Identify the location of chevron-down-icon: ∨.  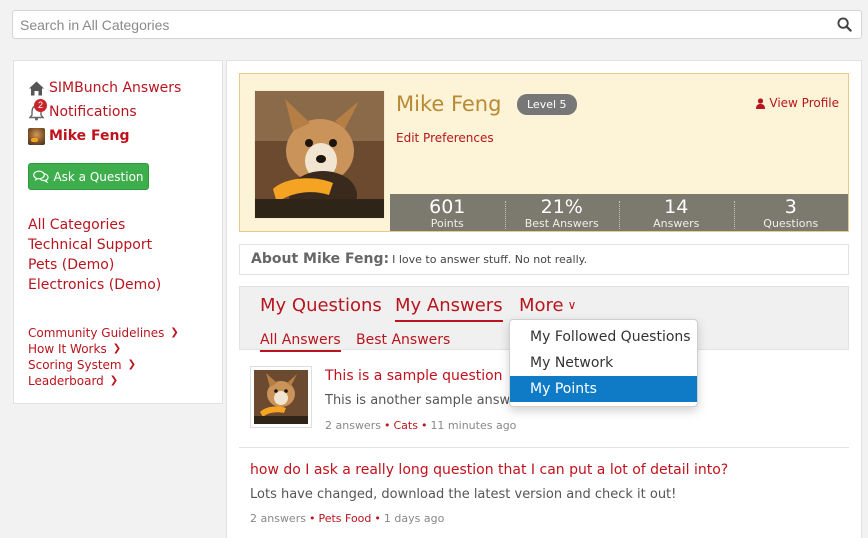
(572, 305).